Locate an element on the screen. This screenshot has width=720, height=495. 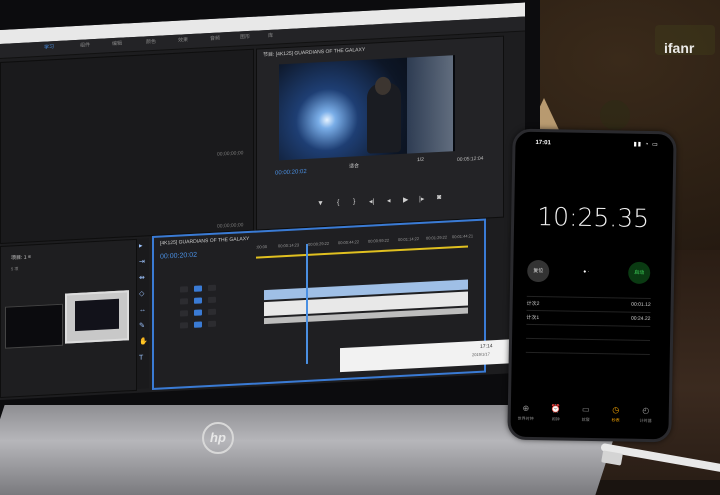
lap-row: 计次2 00:01.12 is located at coordinates (588, 303).